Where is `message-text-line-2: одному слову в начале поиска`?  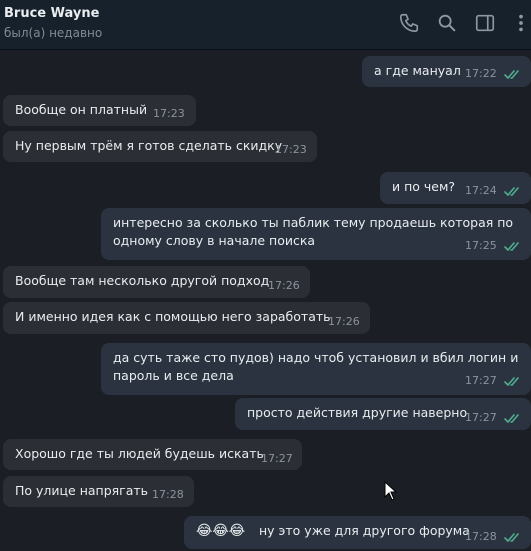
message-text-line-2: одному слову в начале поиска is located at coordinates (214, 240).